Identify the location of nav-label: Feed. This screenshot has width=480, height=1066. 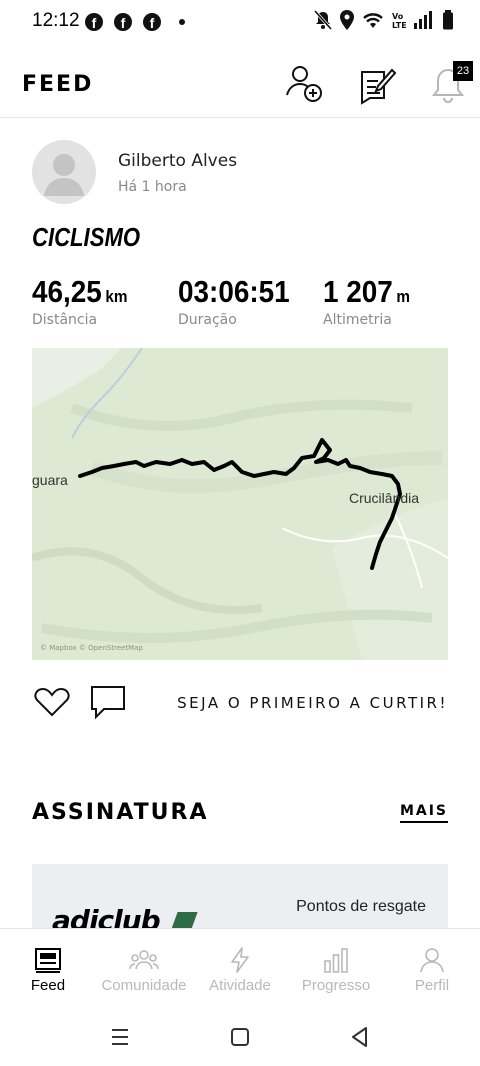
(48, 985).